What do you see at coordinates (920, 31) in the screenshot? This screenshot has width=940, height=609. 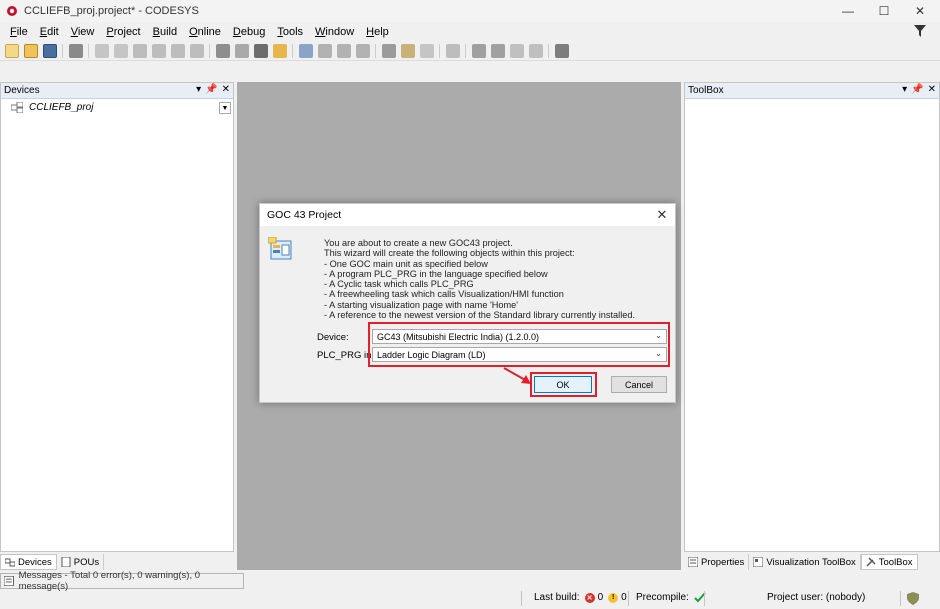 I see `filter-icon` at bounding box center [920, 31].